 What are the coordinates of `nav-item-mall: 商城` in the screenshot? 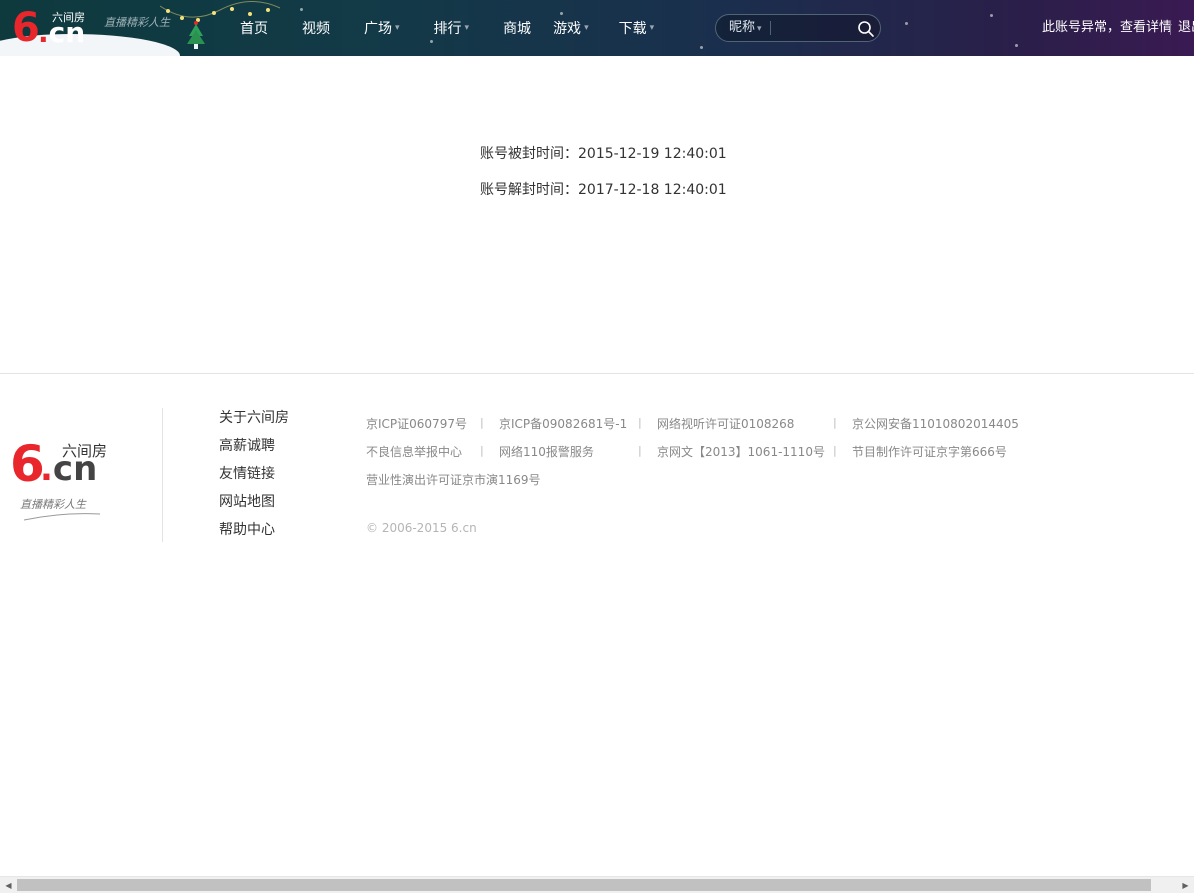 It's located at (517, 28).